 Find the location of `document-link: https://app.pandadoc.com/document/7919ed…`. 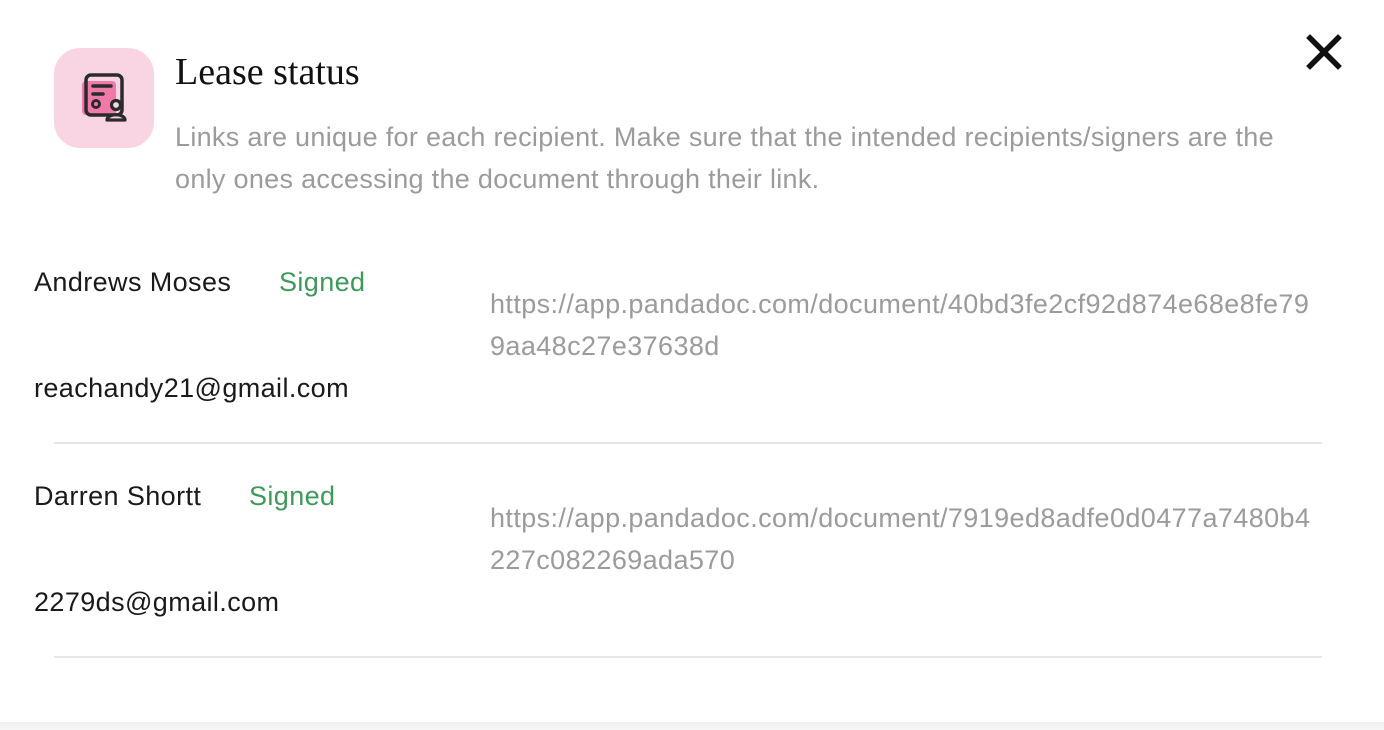

document-link: https://app.pandadoc.com/document/7919ed… is located at coordinates (905, 539).